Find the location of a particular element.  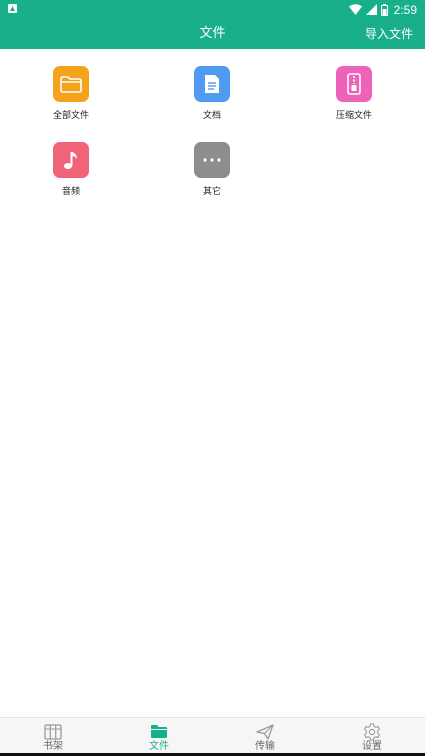

category-audio: 音频 is located at coordinates (71, 169).